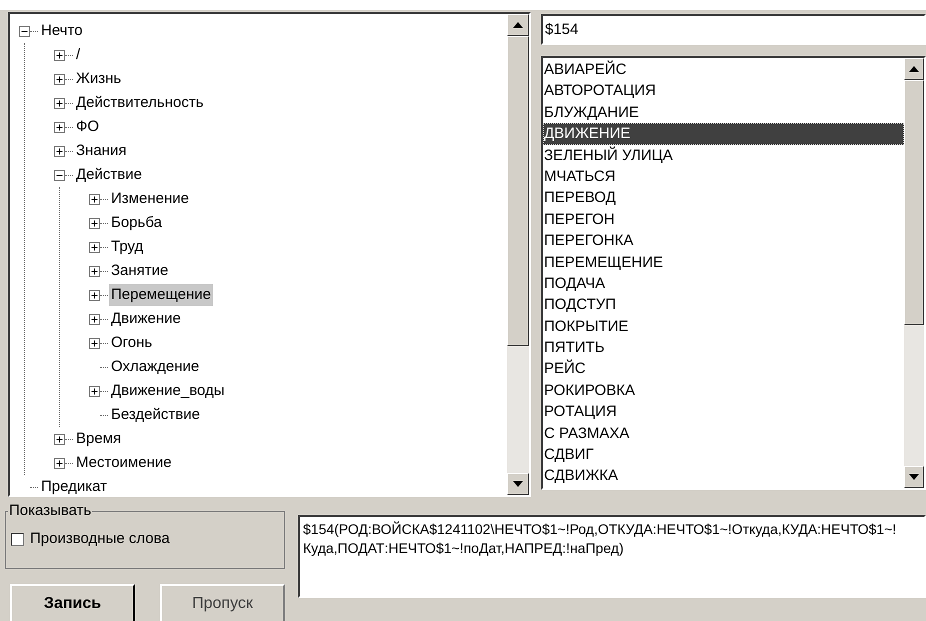  I want to click on tree-item: Изменение, so click(150, 199).